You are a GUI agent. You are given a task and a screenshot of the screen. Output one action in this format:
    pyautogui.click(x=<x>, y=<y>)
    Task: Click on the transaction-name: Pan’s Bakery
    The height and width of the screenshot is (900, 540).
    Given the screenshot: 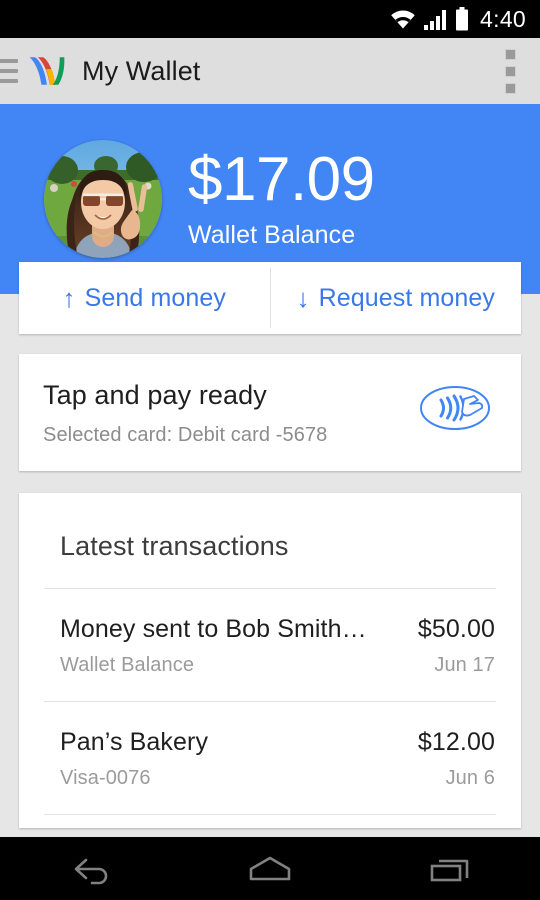 What is the action you would take?
    pyautogui.click(x=134, y=742)
    